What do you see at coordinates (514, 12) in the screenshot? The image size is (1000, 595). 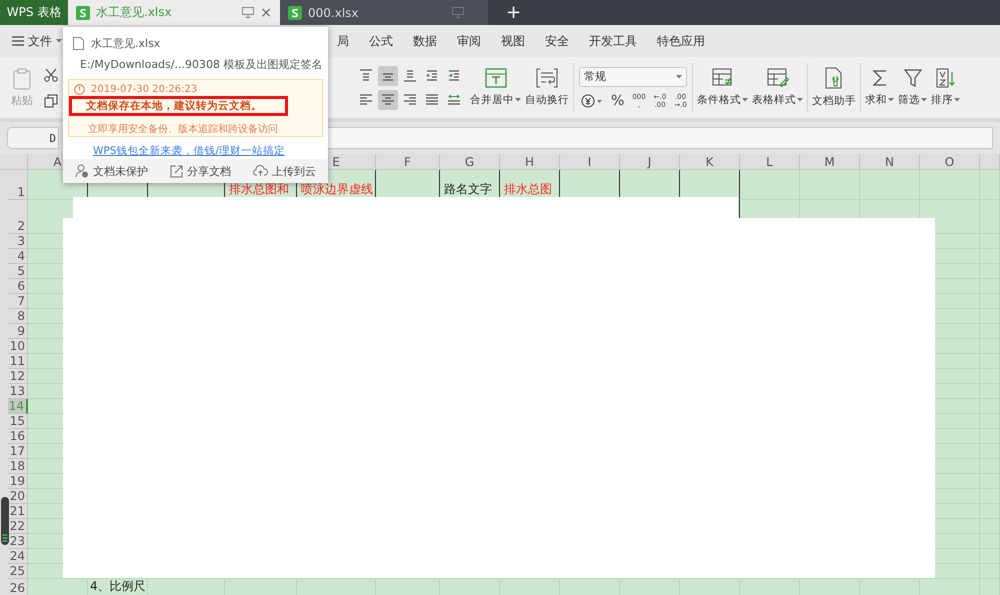 I see `new-tab-button: +` at bounding box center [514, 12].